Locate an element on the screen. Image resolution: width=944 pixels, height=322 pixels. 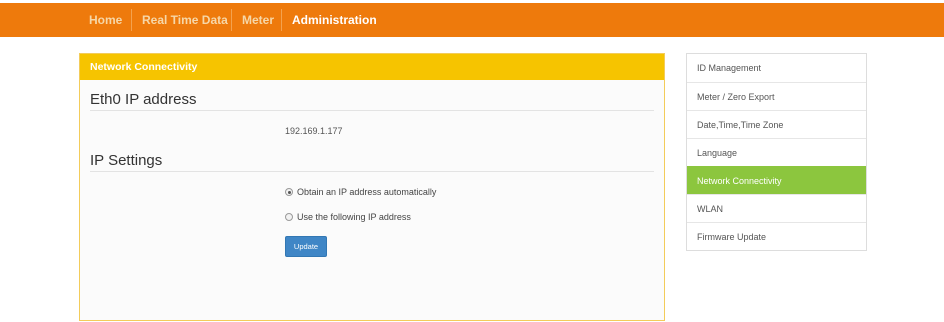
ip-address-value: 192.169.1.177 is located at coordinates (314, 131).